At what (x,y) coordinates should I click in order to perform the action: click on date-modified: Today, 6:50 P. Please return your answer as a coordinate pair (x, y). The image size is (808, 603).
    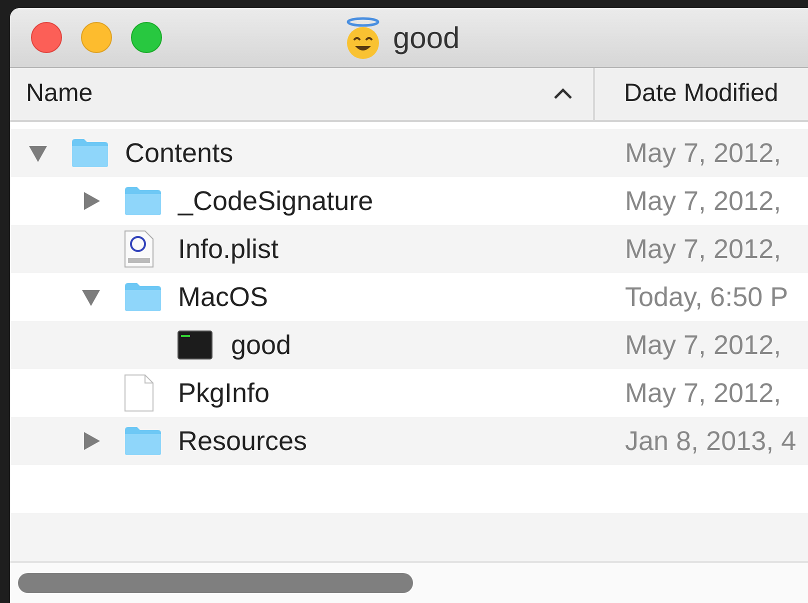
    Looking at the image, I should click on (706, 297).